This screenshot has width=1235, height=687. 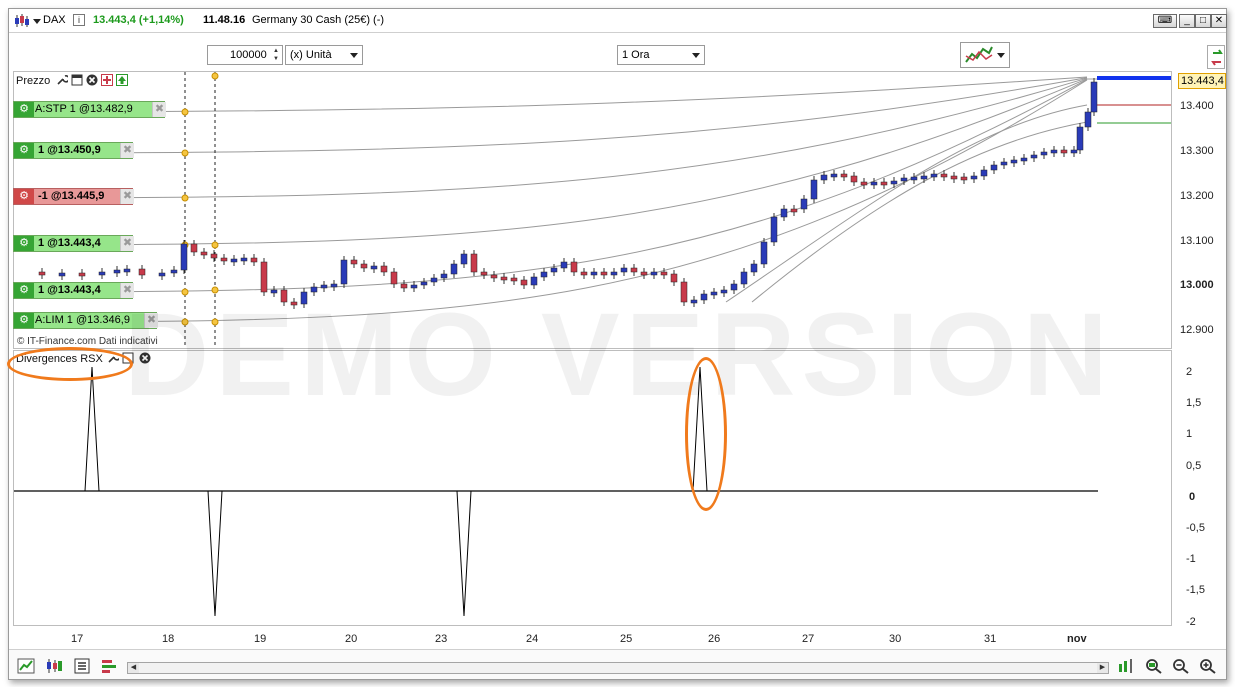 What do you see at coordinates (1181, 666) in the screenshot?
I see `zoom-out-icon` at bounding box center [1181, 666].